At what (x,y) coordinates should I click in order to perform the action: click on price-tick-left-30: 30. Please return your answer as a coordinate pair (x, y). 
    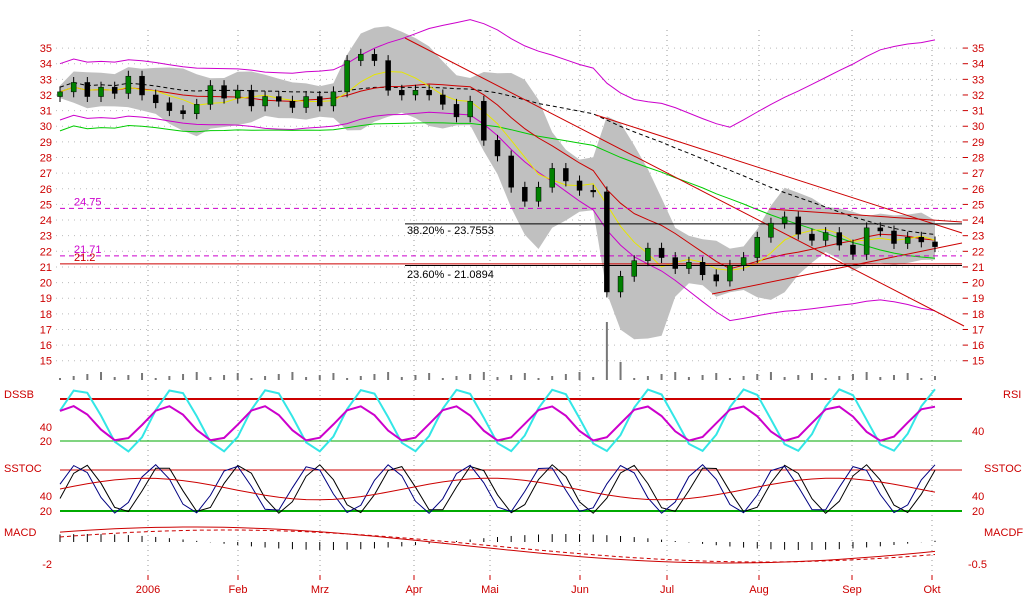
    Looking at the image, I should click on (46, 127).